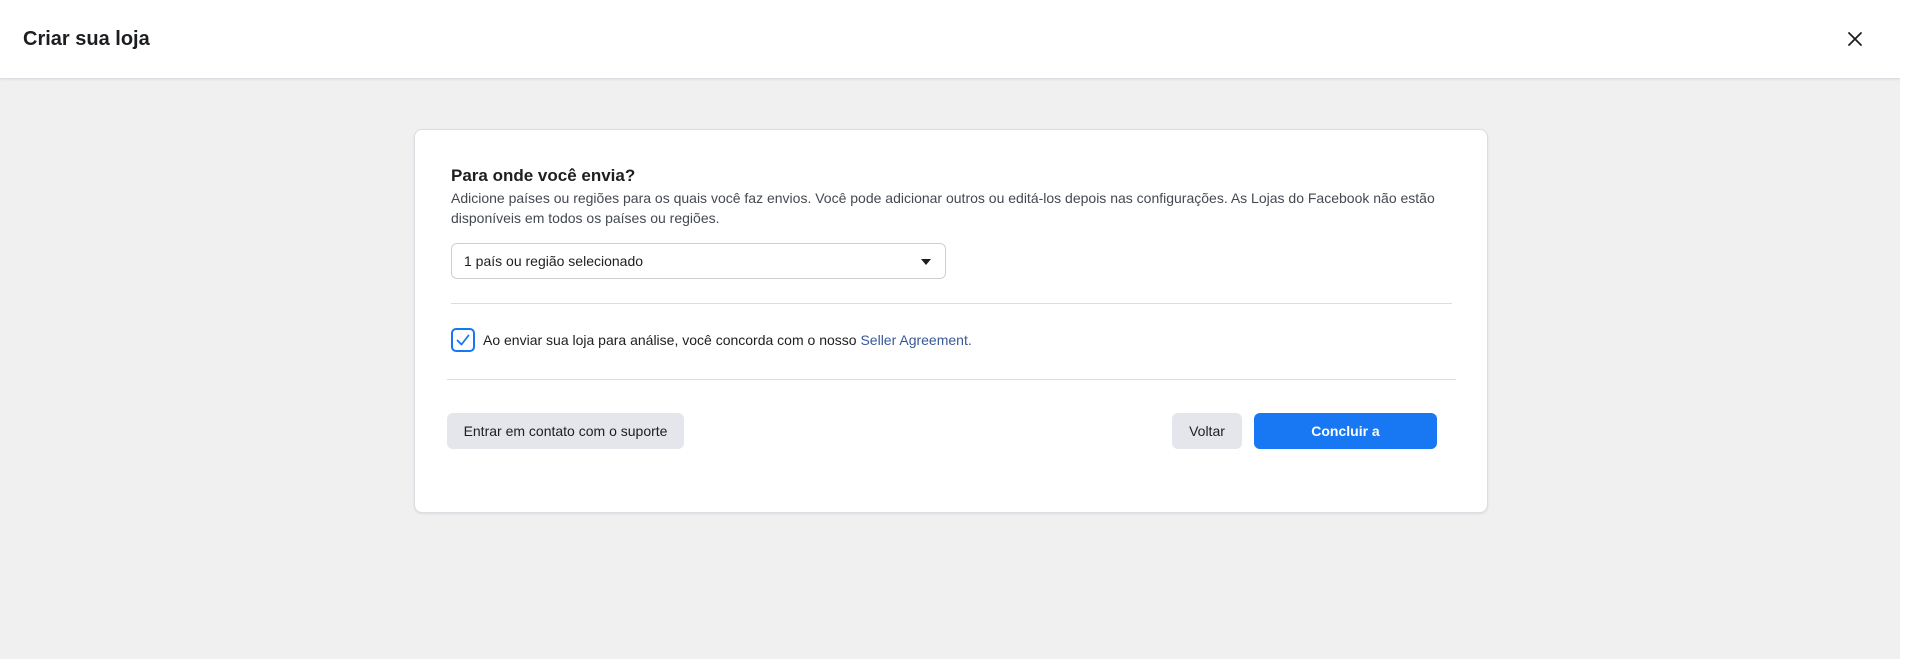 Image resolution: width=1905 pixels, height=659 pixels. Describe the element at coordinates (951, 303) in the screenshot. I see `divider` at that location.